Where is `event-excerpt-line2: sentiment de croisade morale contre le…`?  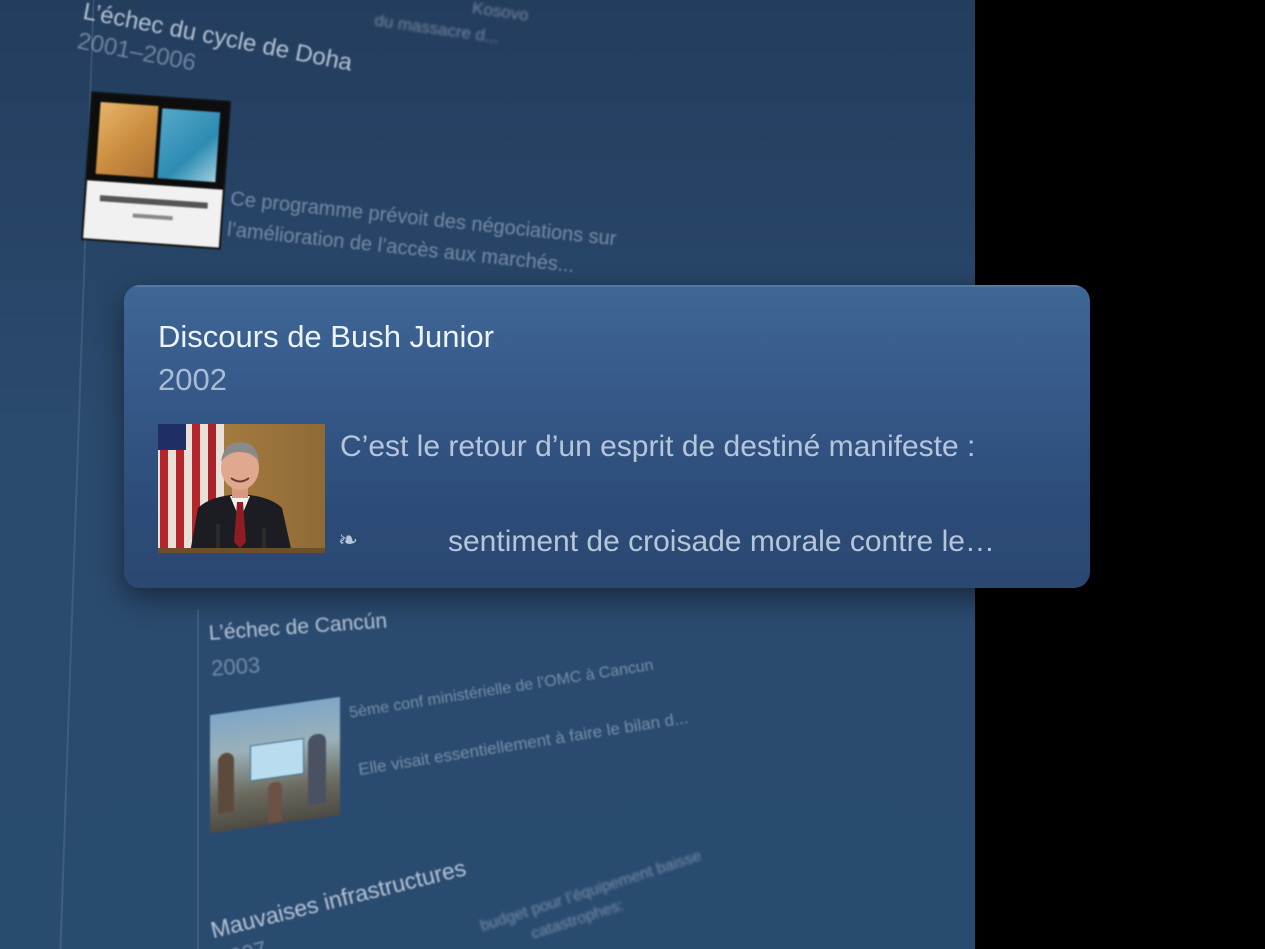 event-excerpt-line2: sentiment de croisade morale contre le… is located at coordinates (721, 541).